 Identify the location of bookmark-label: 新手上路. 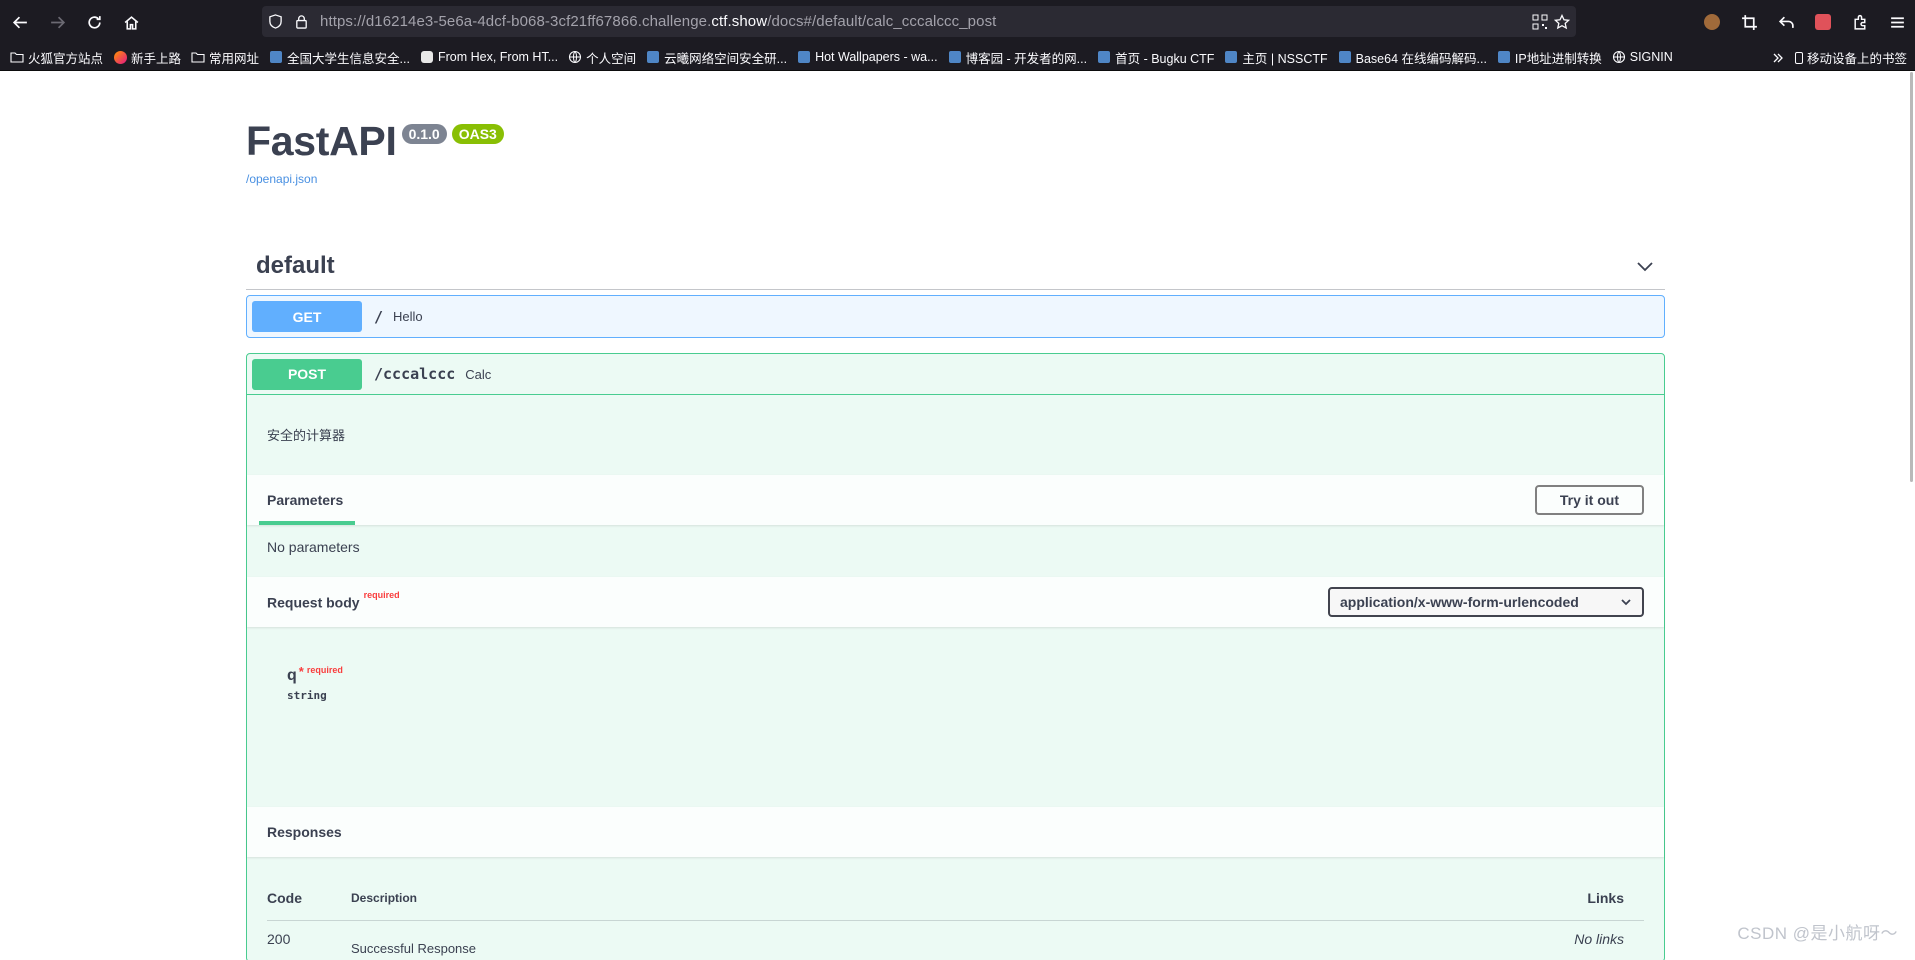
(156, 58).